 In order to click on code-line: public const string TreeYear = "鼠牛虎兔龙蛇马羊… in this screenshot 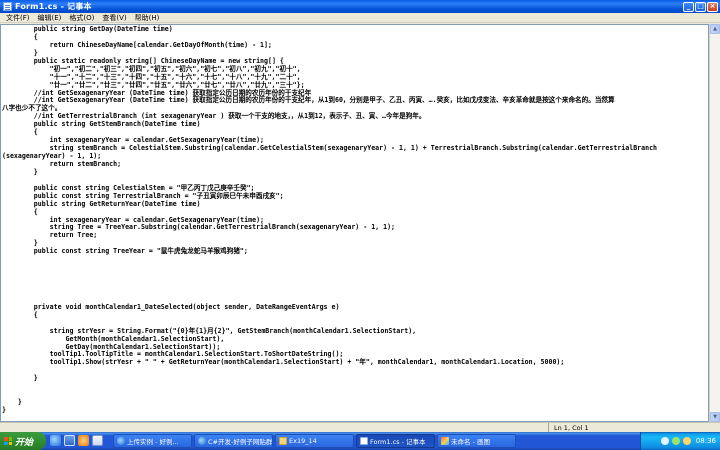, I will do `click(125, 251)`.